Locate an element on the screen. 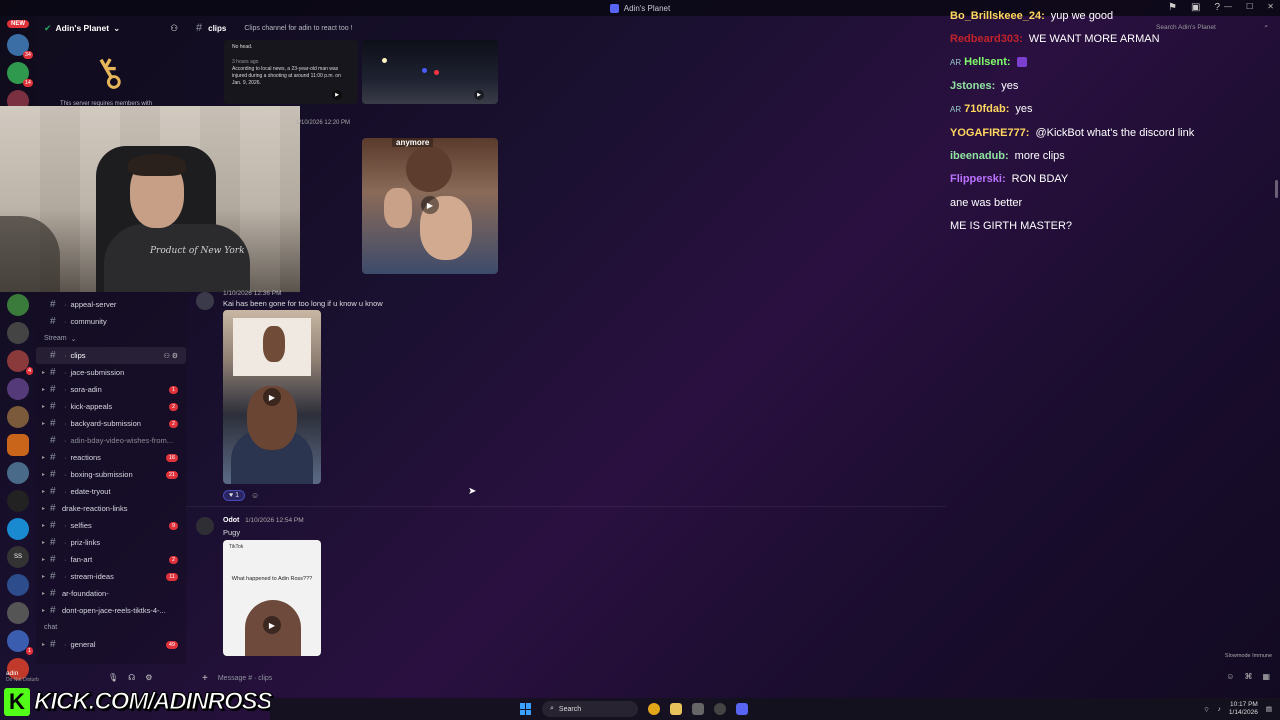 Image resolution: width=1280 pixels, height=720 pixels. server-icon: 4 is located at coordinates (20, 362).